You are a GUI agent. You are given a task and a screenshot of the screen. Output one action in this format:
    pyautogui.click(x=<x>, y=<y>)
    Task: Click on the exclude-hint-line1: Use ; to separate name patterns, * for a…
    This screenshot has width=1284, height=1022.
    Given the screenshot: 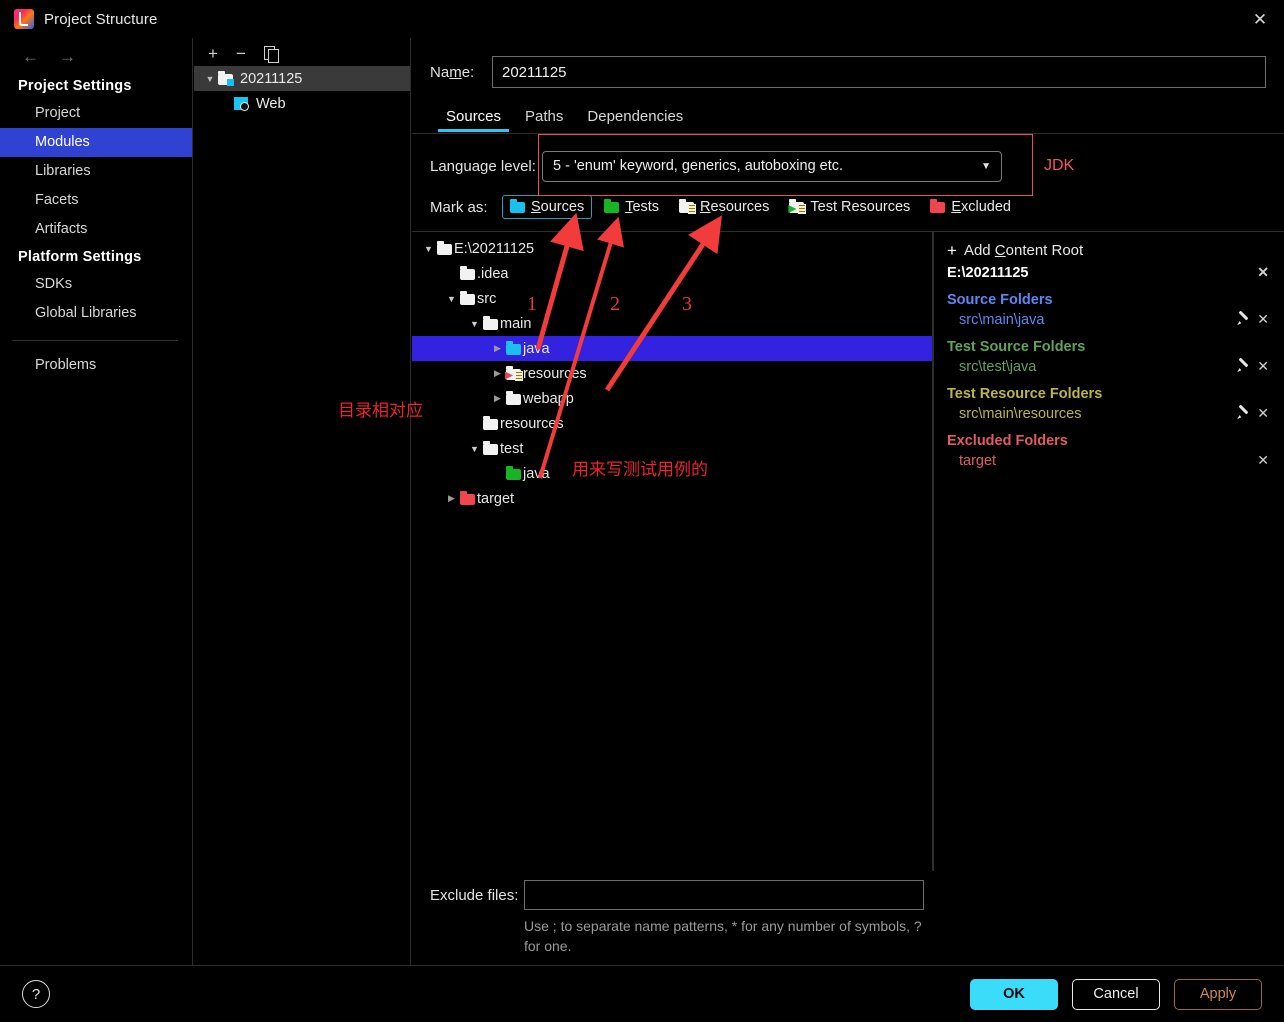 What is the action you would take?
    pyautogui.click(x=687, y=926)
    